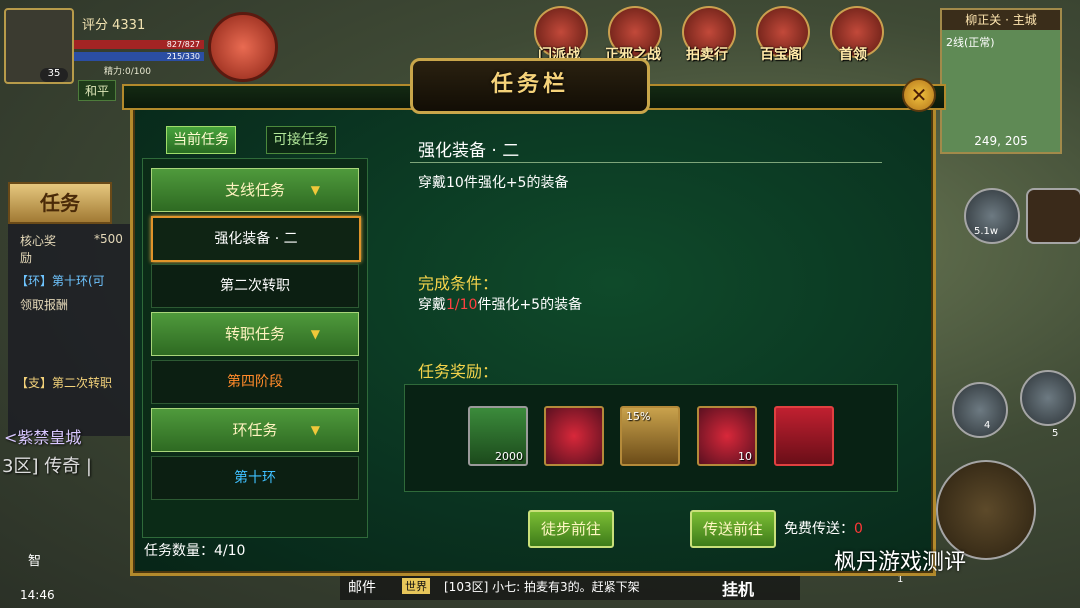 This screenshot has height=608, width=1080. Describe the element at coordinates (432, 305) in the screenshot. I see `condition-prefix: 穿戴` at that location.